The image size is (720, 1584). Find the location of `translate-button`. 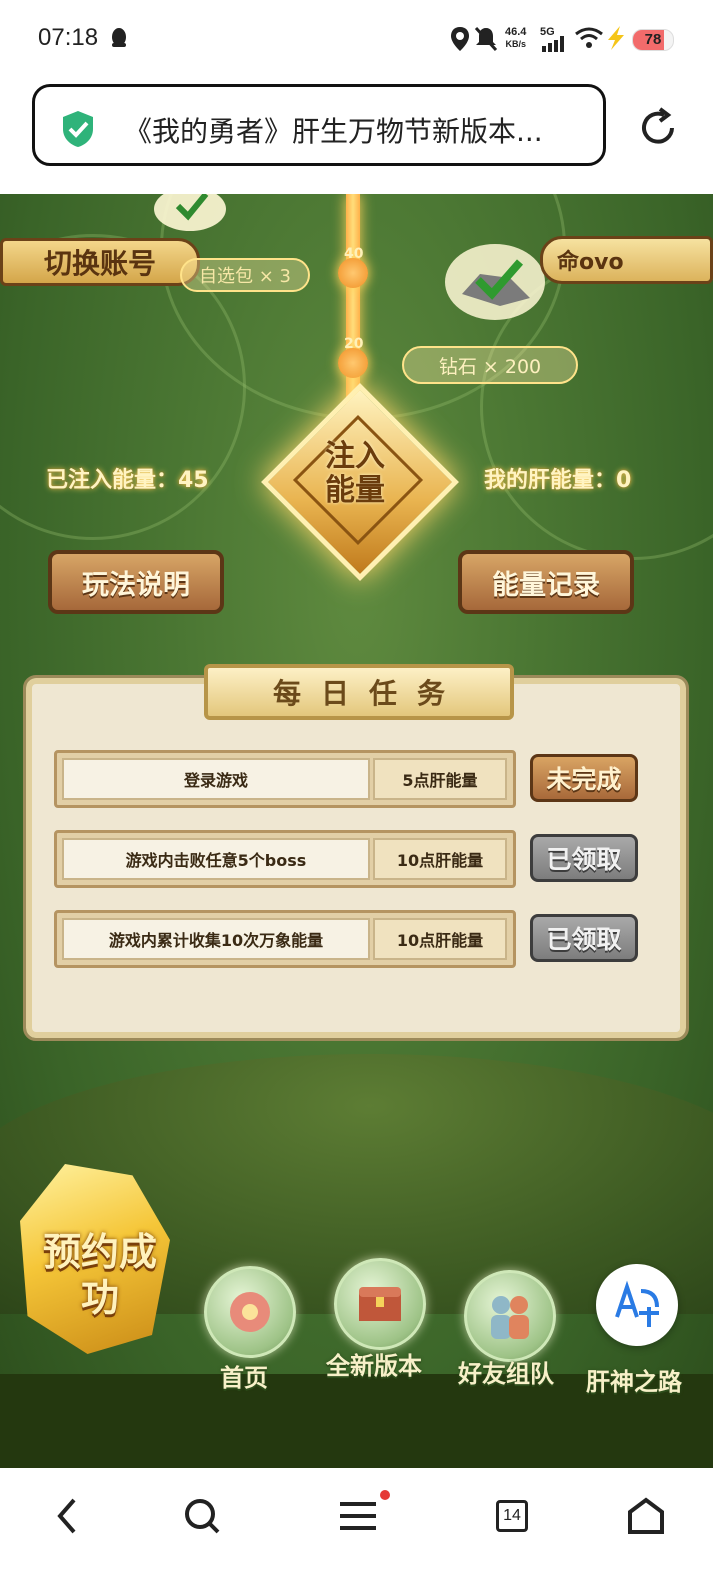

translate-button is located at coordinates (637, 1305).